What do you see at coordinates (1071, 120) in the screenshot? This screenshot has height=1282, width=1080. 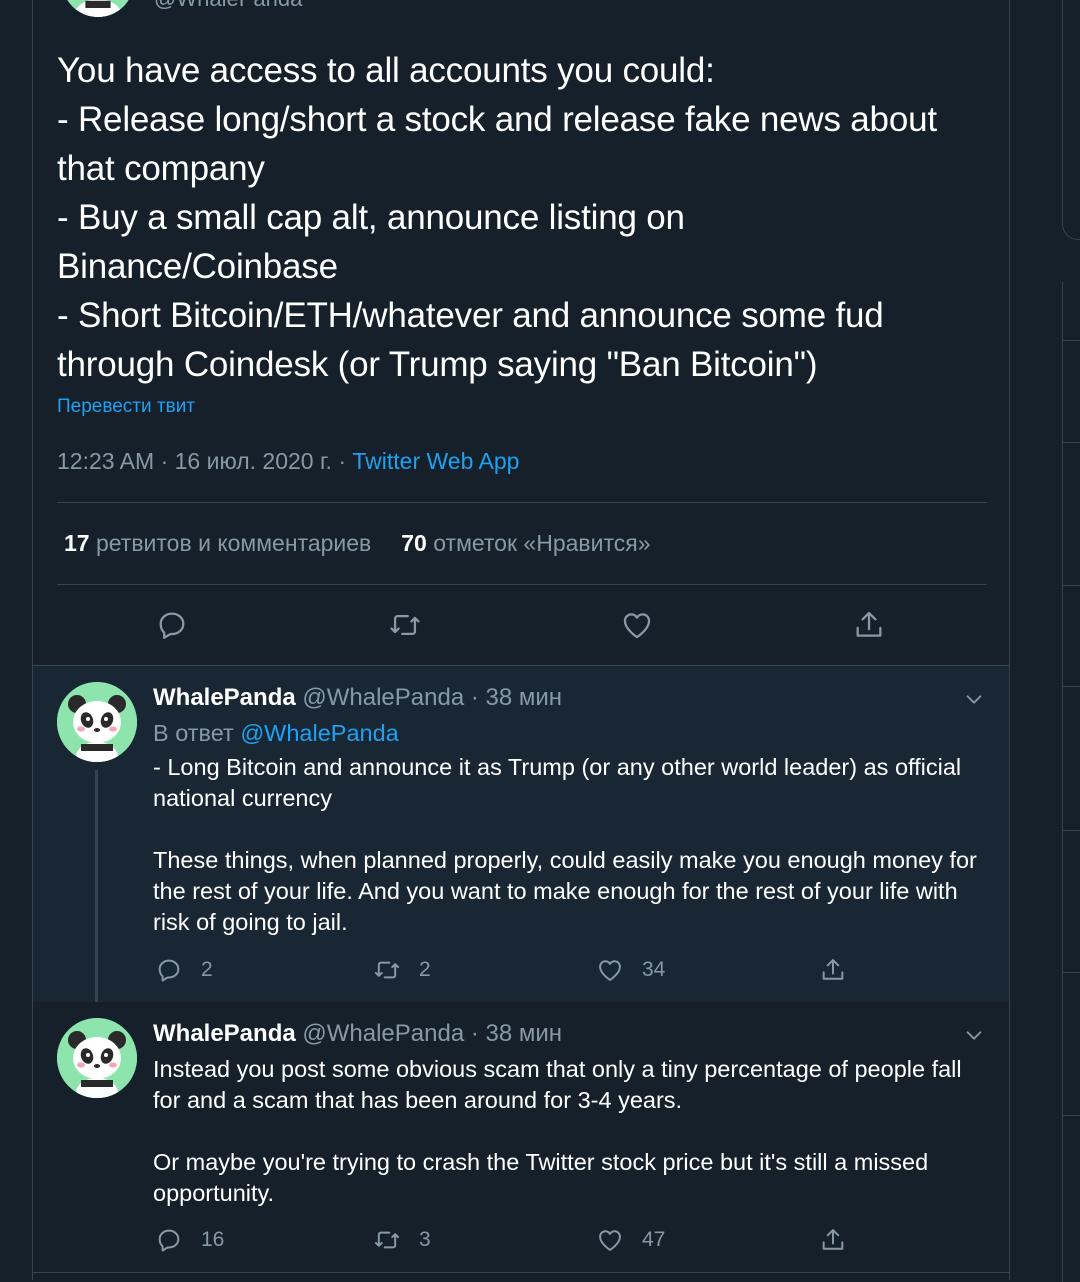 I see `sidebar-panel-edge` at bounding box center [1071, 120].